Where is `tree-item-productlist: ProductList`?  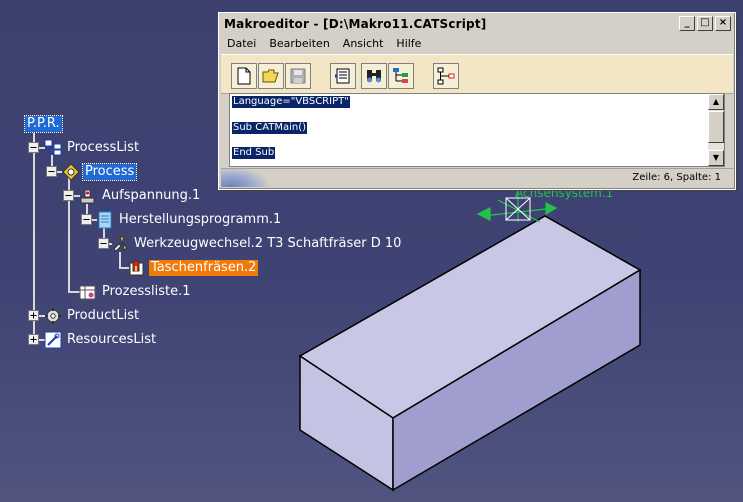
tree-item-productlist: ProductList is located at coordinates (92, 316).